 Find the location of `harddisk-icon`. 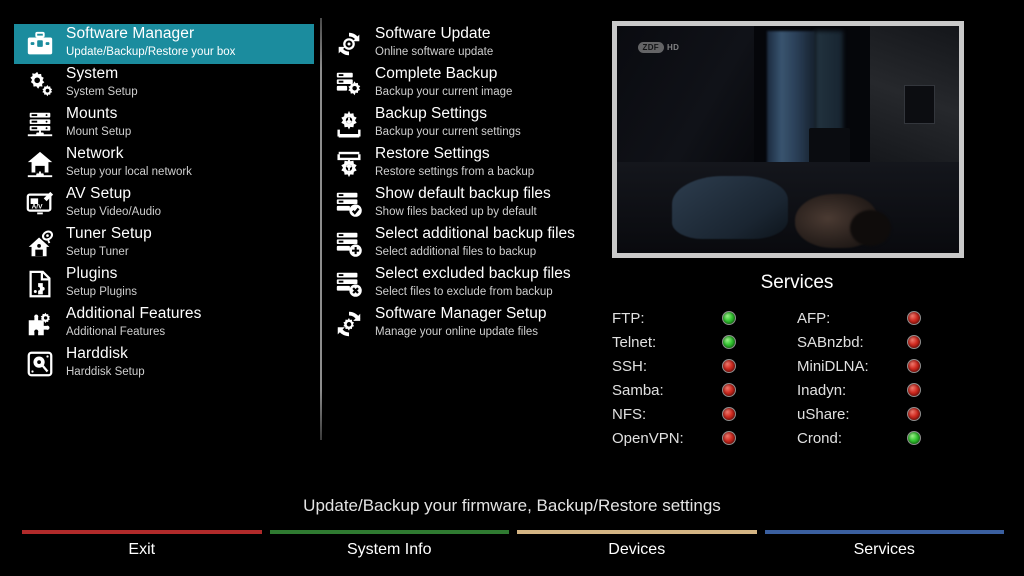

harddisk-icon is located at coordinates (40, 364).